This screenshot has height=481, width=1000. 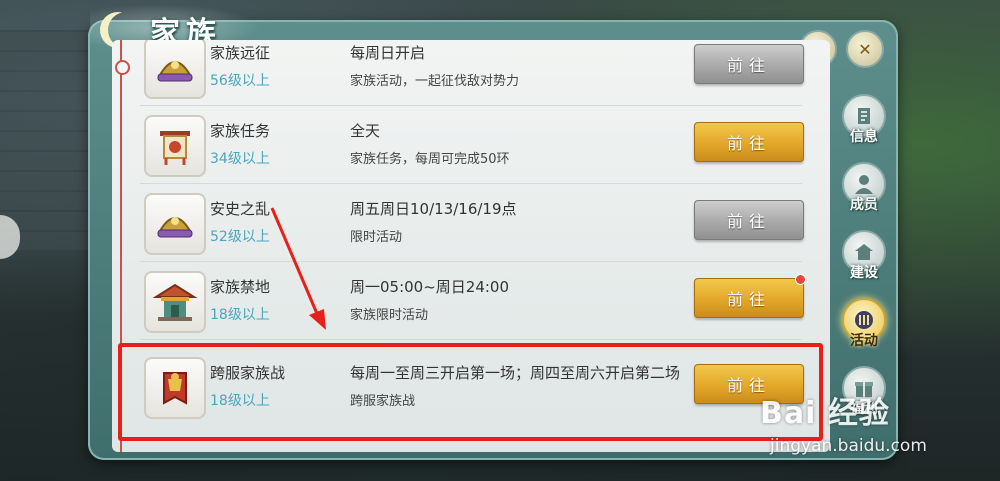 What do you see at coordinates (864, 137) in the screenshot?
I see `tab-label: 信息` at bounding box center [864, 137].